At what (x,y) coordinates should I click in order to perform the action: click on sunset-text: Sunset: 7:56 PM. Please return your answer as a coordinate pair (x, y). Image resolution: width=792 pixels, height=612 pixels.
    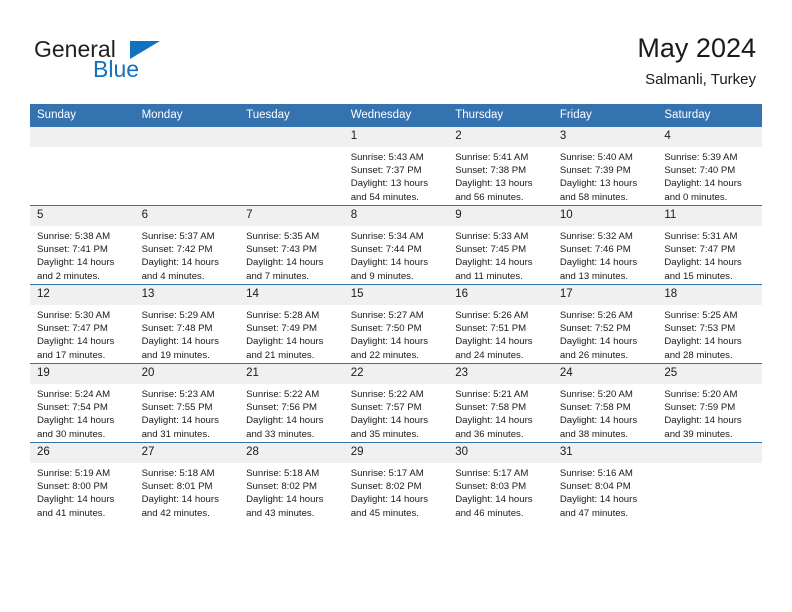
    Looking at the image, I should click on (282, 408).